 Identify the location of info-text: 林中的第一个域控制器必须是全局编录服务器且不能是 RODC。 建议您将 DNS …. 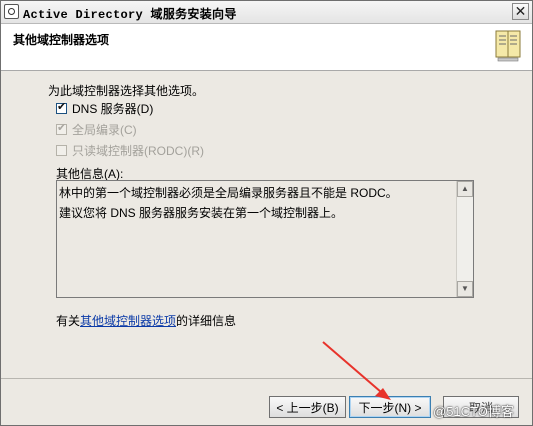
(256, 203).